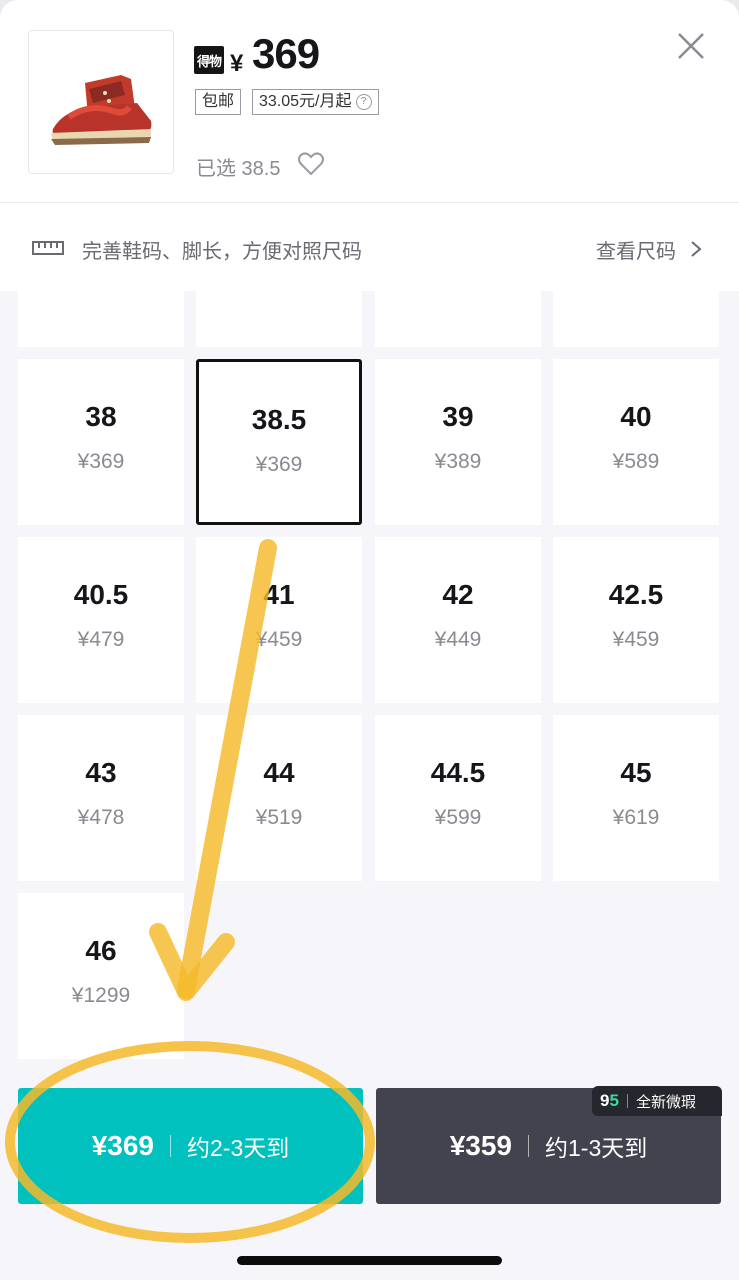 The height and width of the screenshot is (1280, 739). What do you see at coordinates (636, 461) in the screenshot?
I see `size-price: ¥589` at bounding box center [636, 461].